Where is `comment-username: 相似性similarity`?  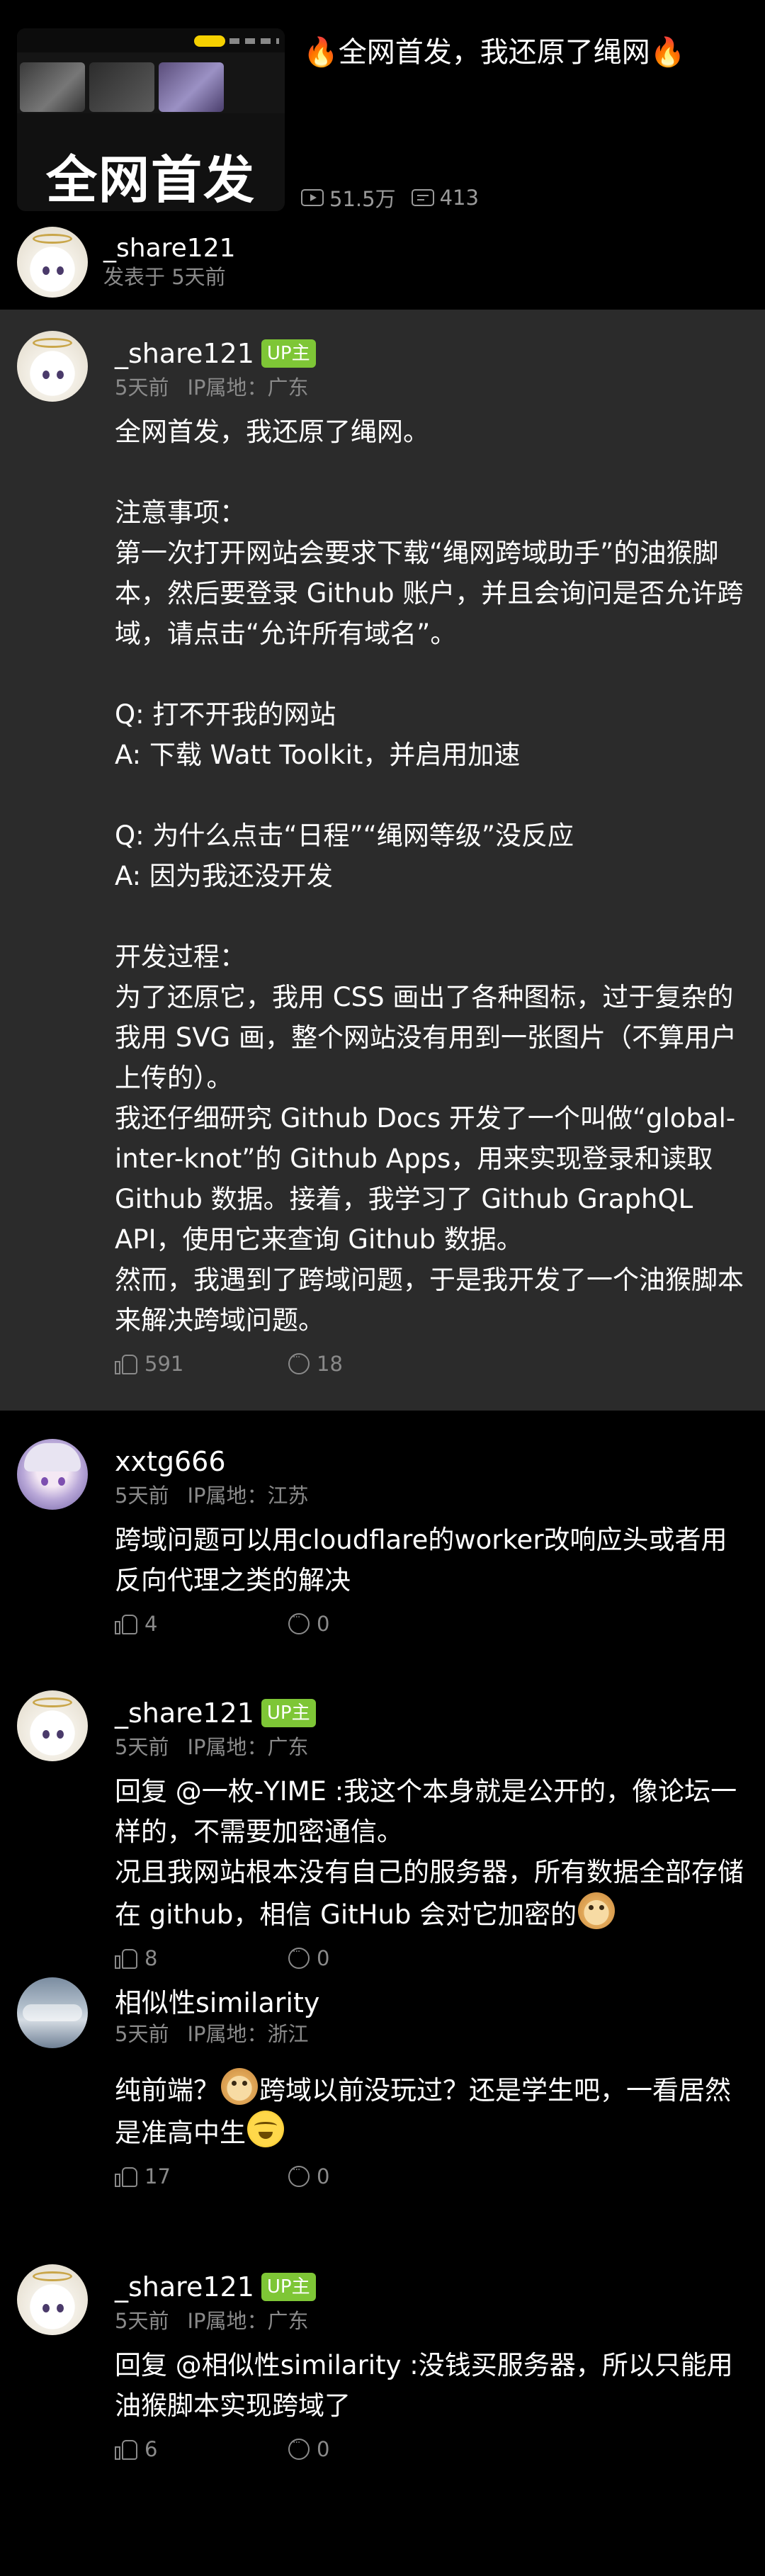 comment-username: 相似性similarity is located at coordinates (217, 2000).